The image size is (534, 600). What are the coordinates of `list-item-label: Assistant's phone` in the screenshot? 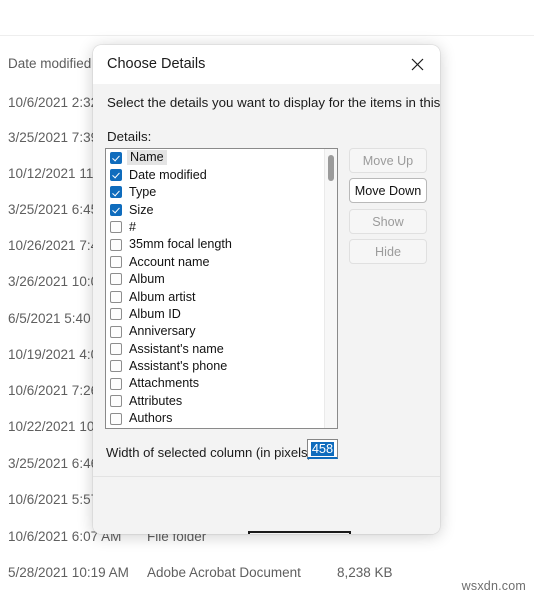 It's located at (178, 366).